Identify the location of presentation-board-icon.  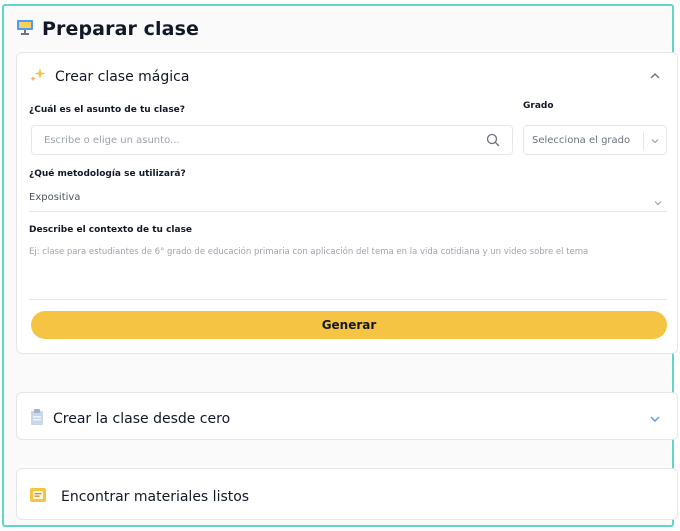
(25, 29).